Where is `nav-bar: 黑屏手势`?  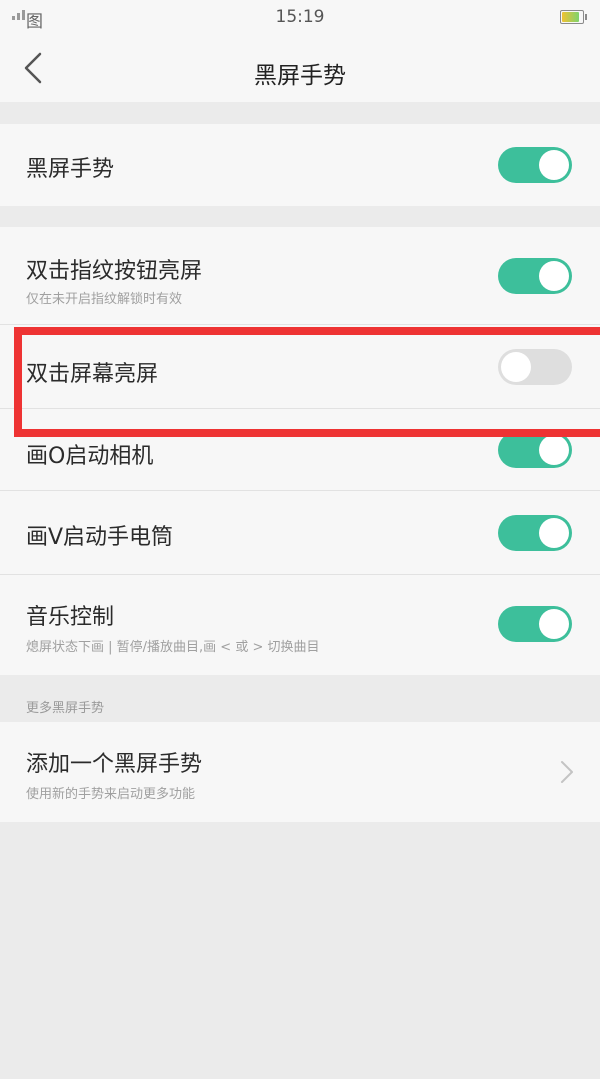
nav-bar: 黑屏手势 is located at coordinates (300, 69).